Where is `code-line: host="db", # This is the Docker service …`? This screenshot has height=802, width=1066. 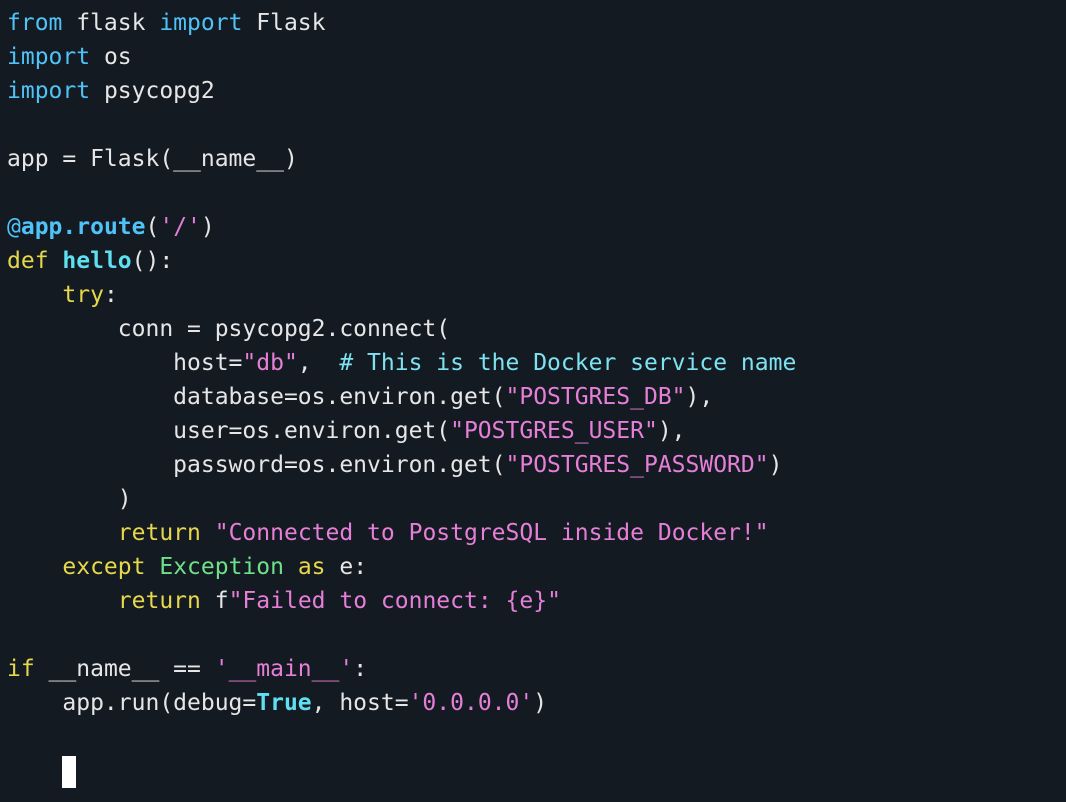
code-line: host="db", # This is the Docker service … is located at coordinates (536, 363).